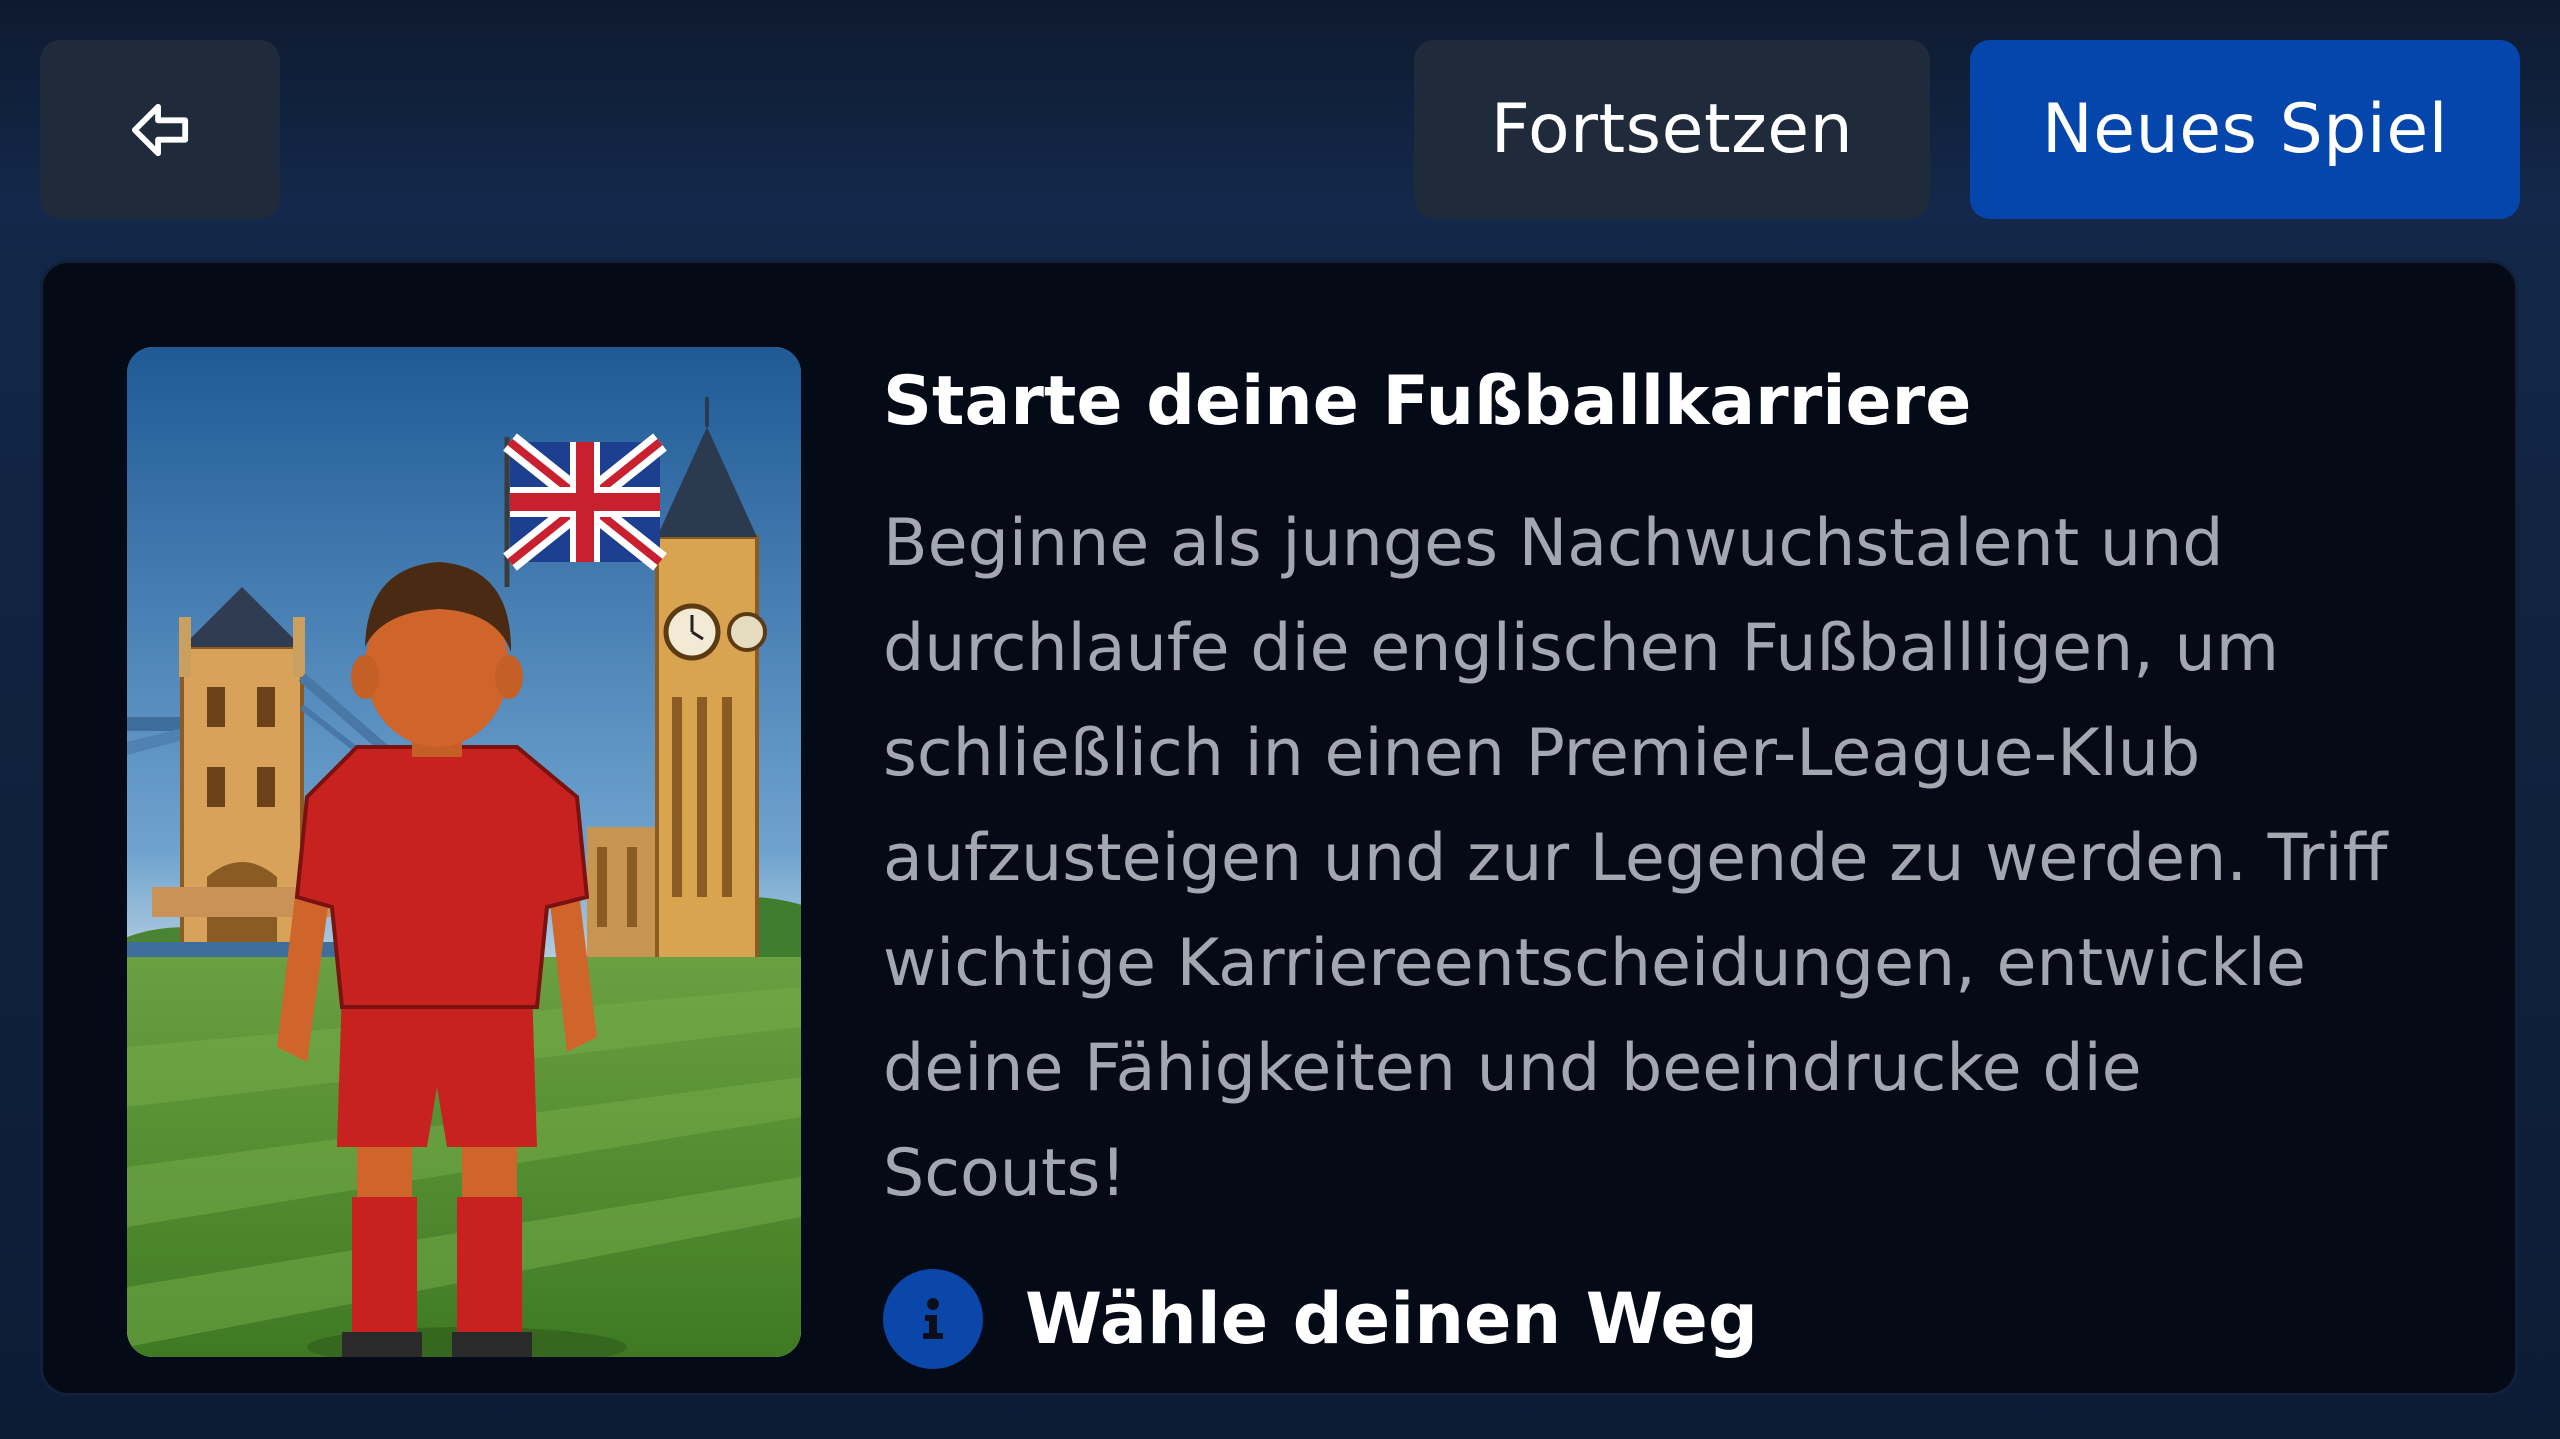 This screenshot has width=2560, height=1439. I want to click on choose-path-row: Wähle deinen Weg, so click(1320, 1319).